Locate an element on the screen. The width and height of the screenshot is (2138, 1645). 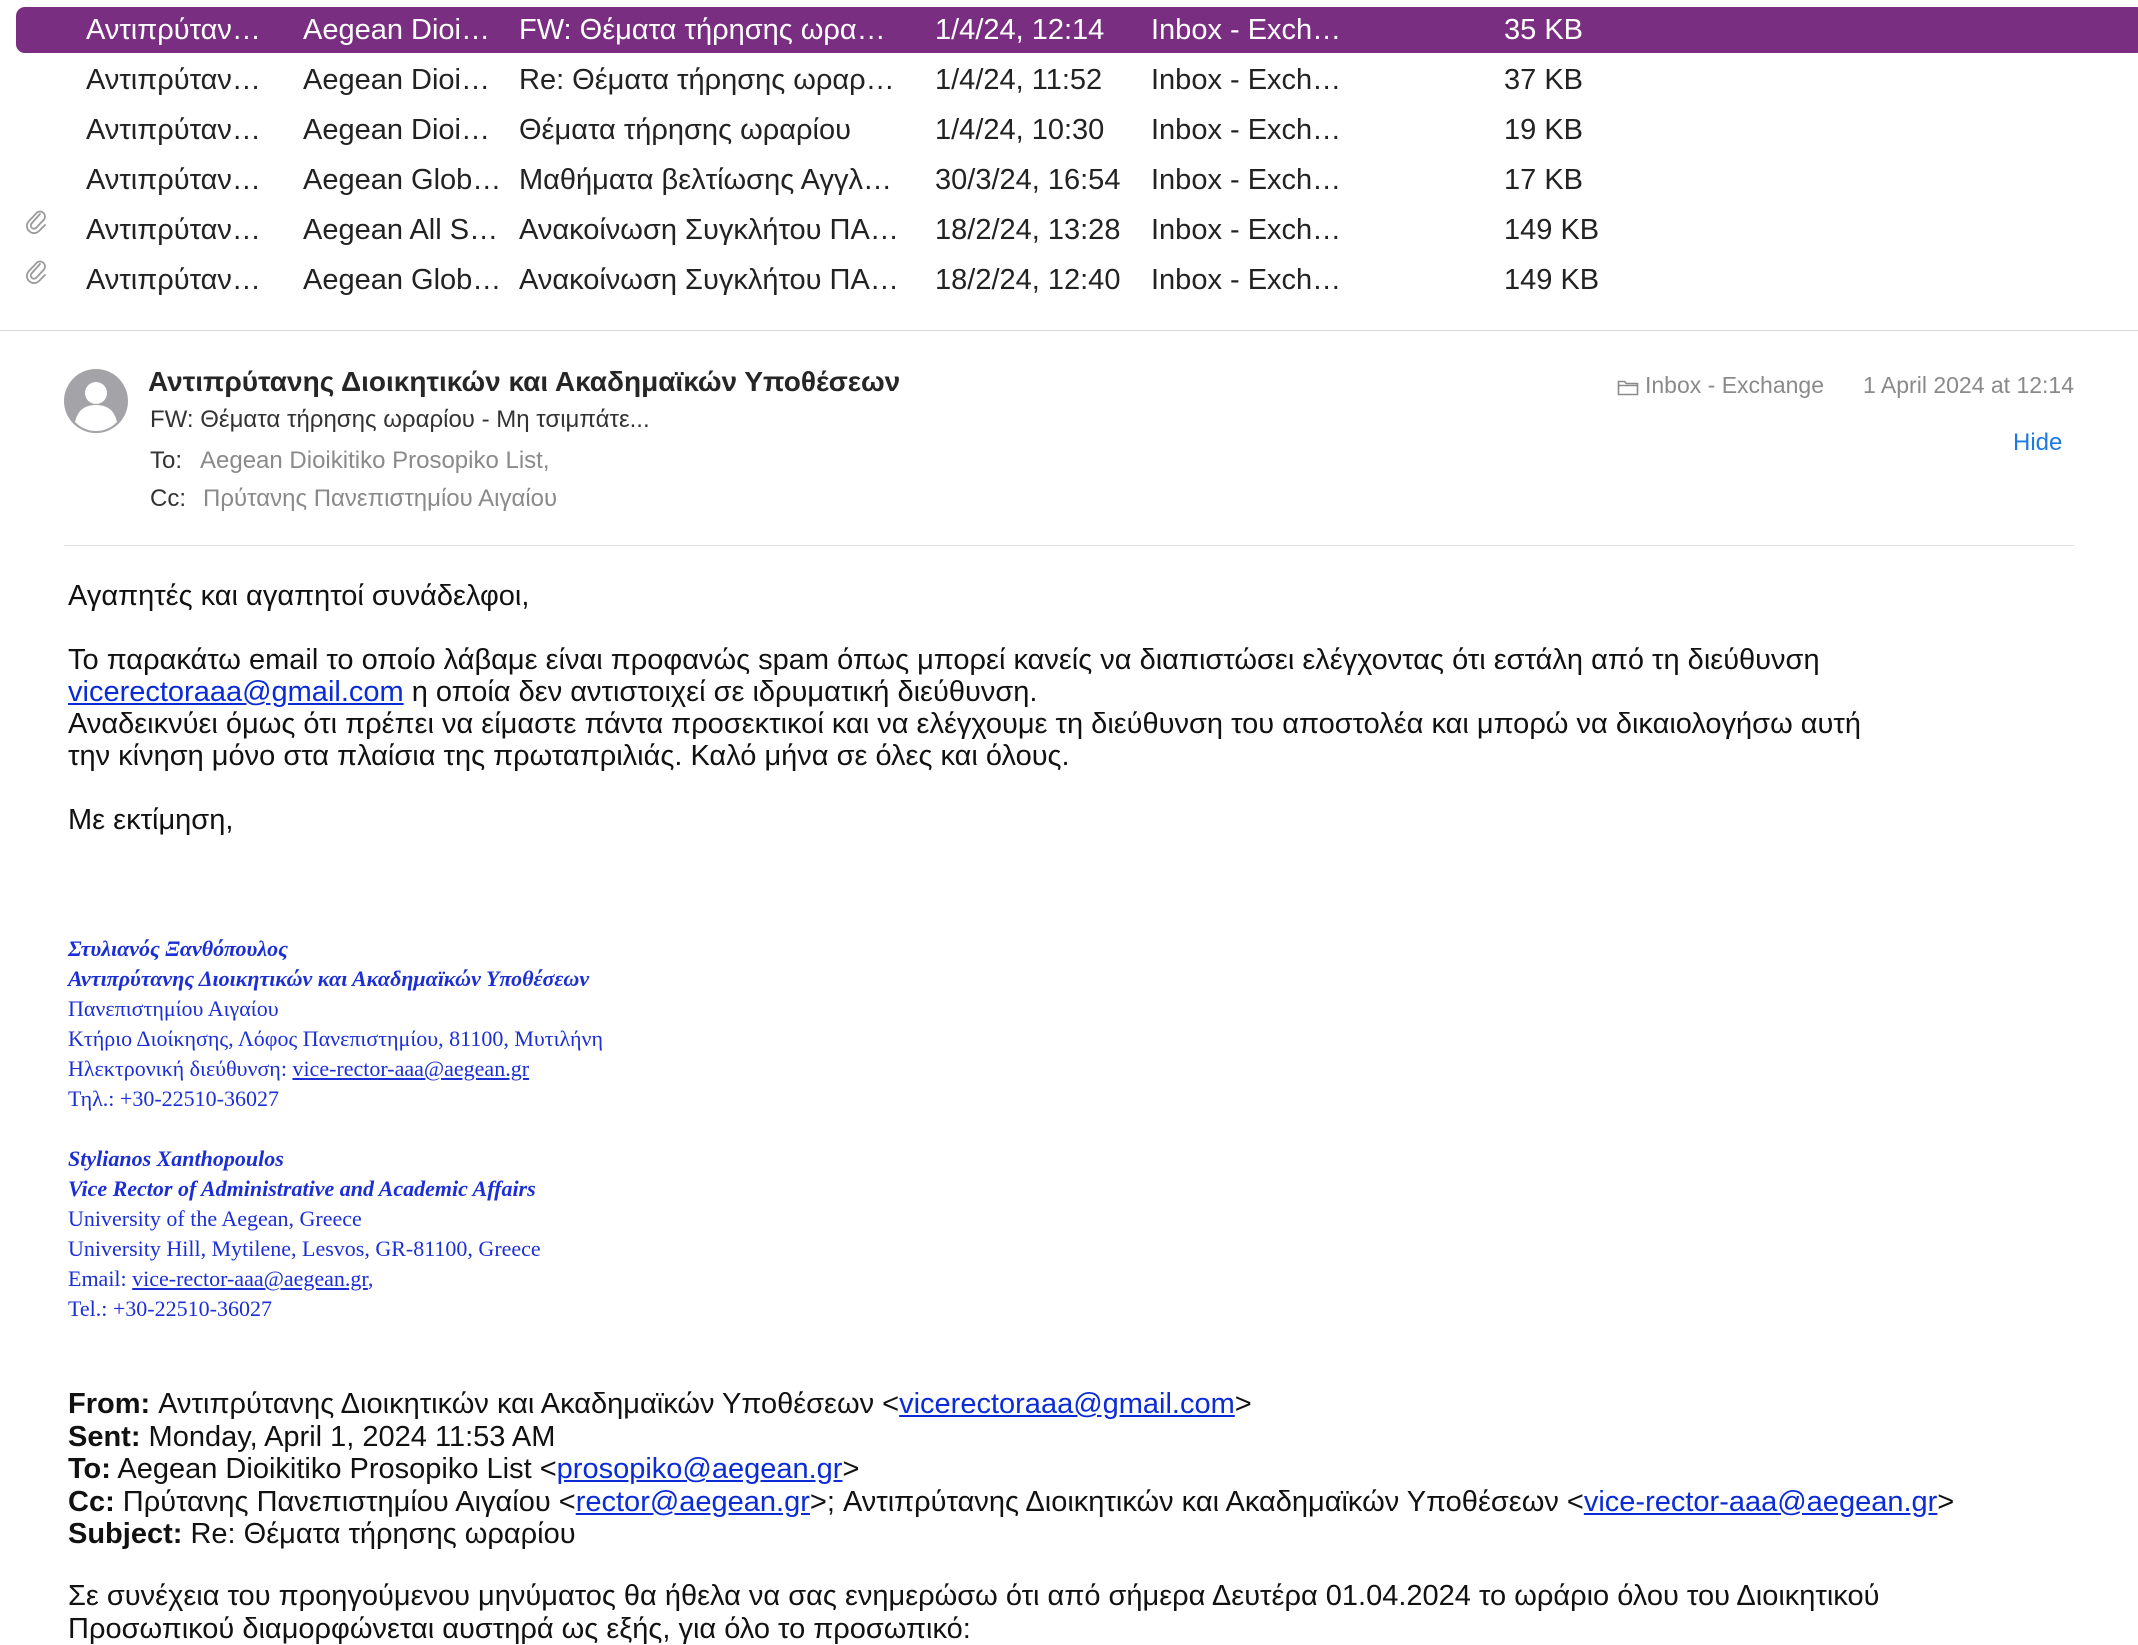
sig-phone-gr: Τηλ.: +30-22510-36027 is located at coordinates (335, 1099).